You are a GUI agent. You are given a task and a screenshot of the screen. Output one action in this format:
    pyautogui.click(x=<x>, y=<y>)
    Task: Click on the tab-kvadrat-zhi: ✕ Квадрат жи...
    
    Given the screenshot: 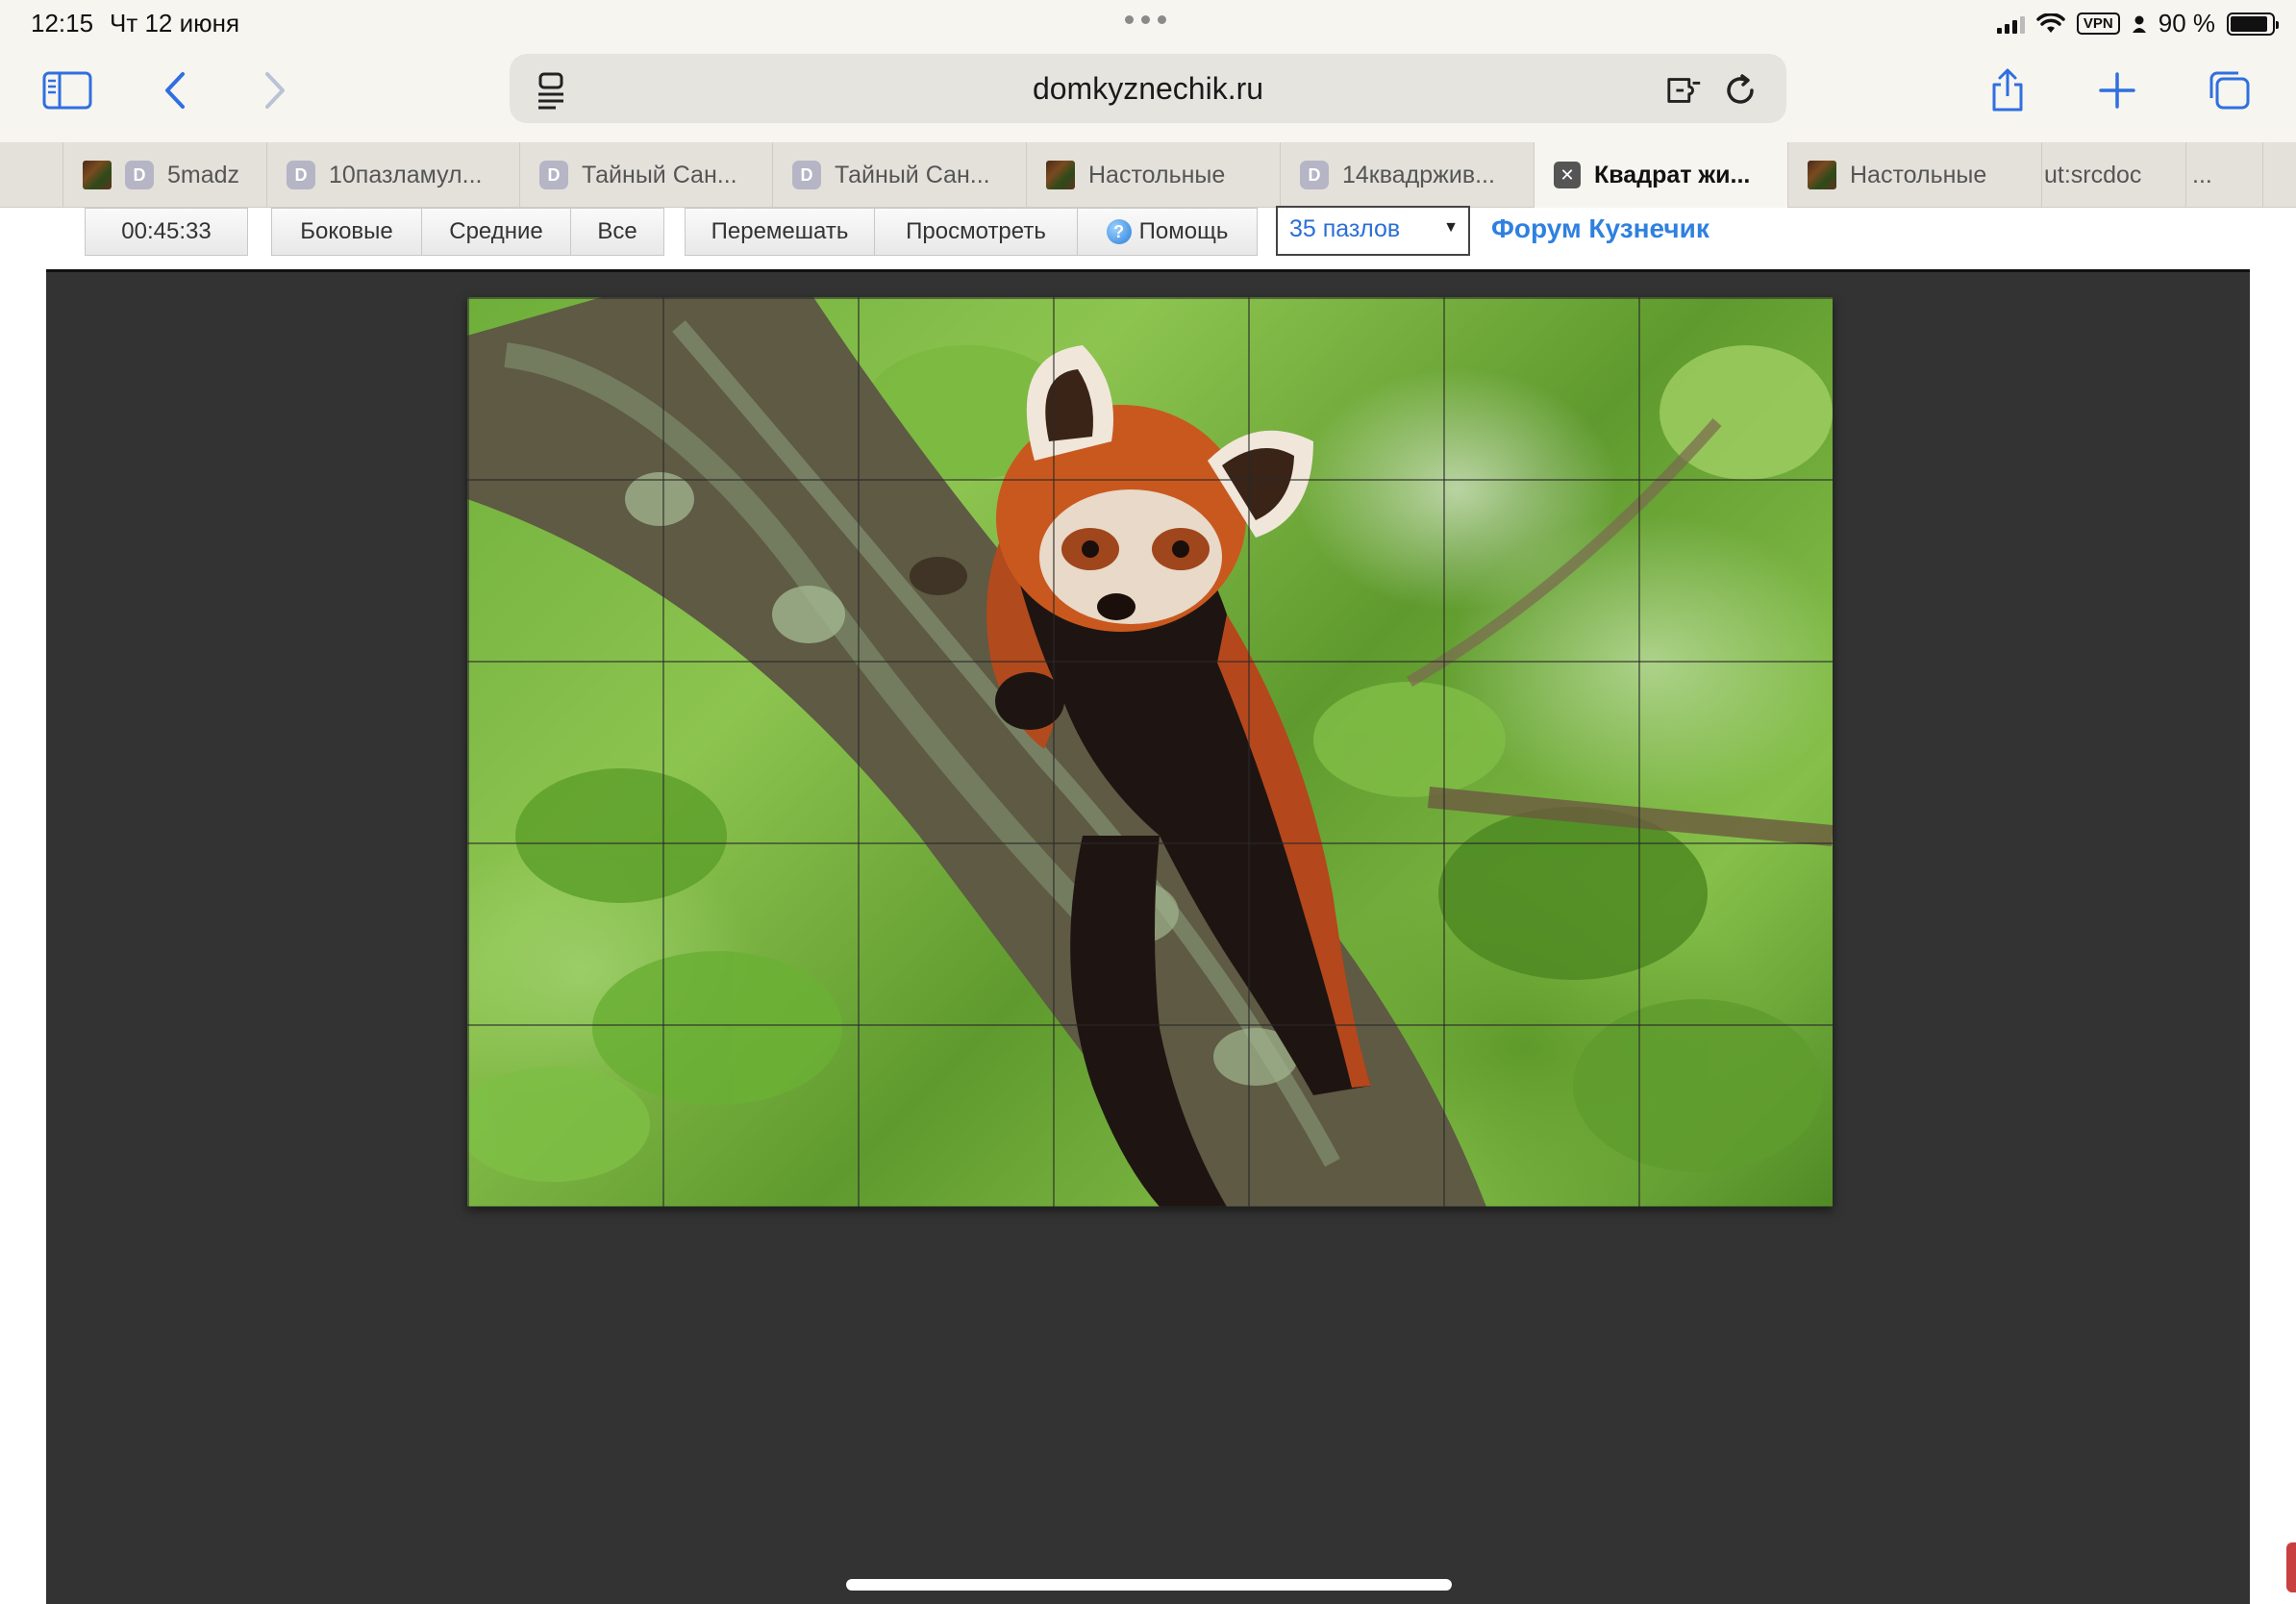 What is the action you would take?
    pyautogui.click(x=1661, y=175)
    